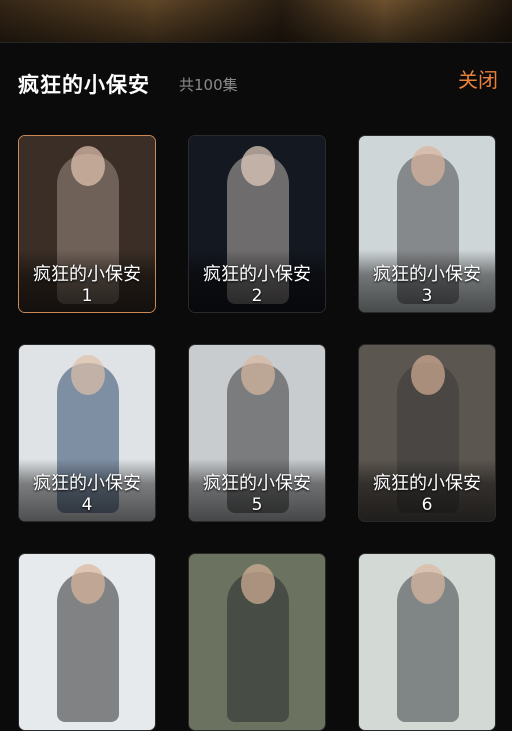 Image resolution: width=512 pixels, height=731 pixels. What do you see at coordinates (208, 85) in the screenshot?
I see `episode-count: 共100集` at bounding box center [208, 85].